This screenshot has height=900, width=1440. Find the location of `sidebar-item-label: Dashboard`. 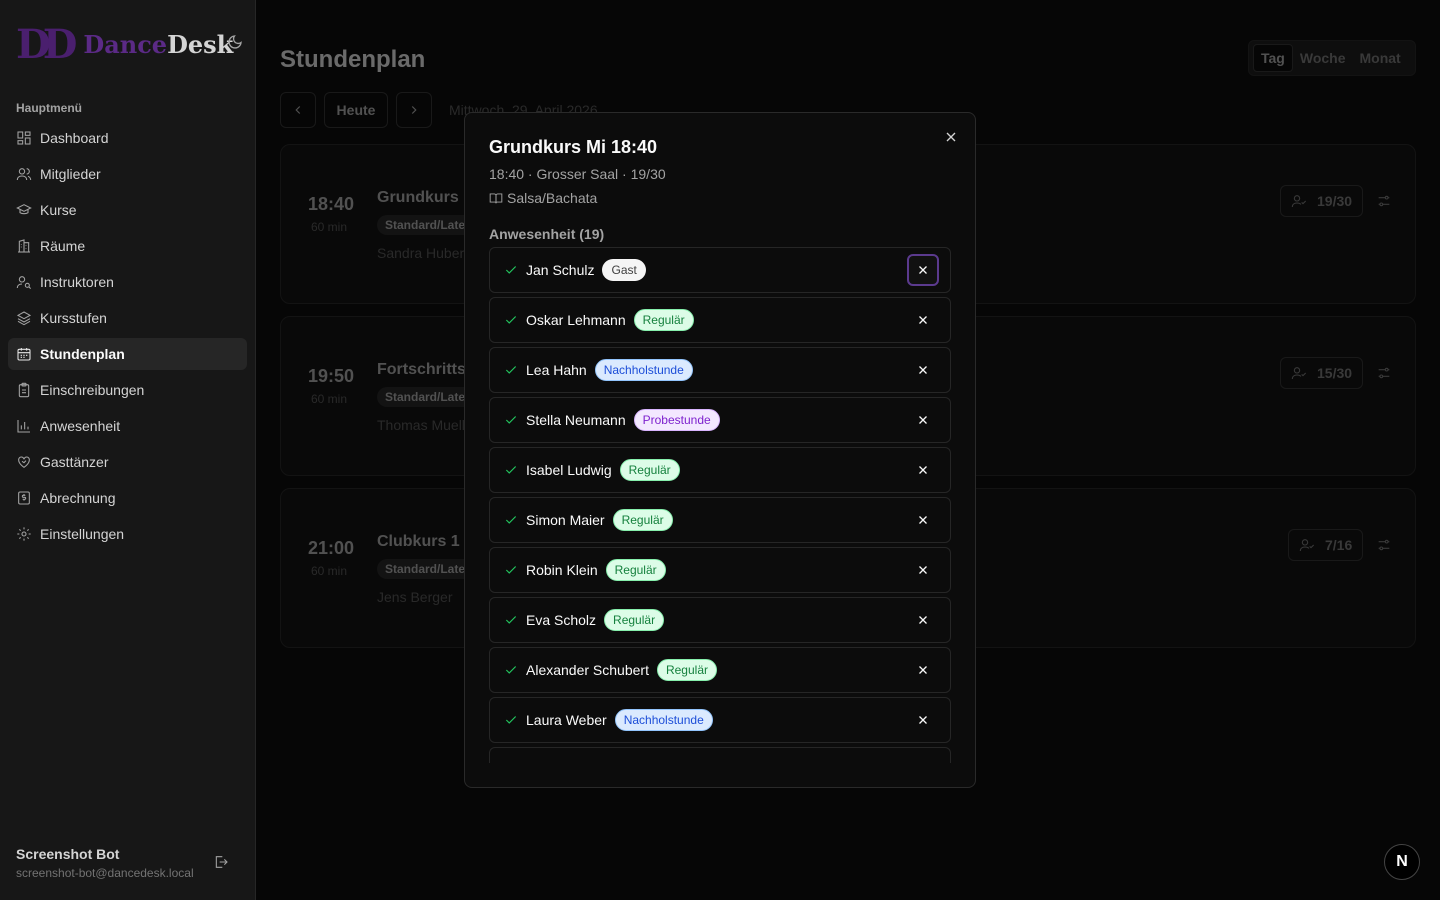

sidebar-item-label: Dashboard is located at coordinates (74, 138).